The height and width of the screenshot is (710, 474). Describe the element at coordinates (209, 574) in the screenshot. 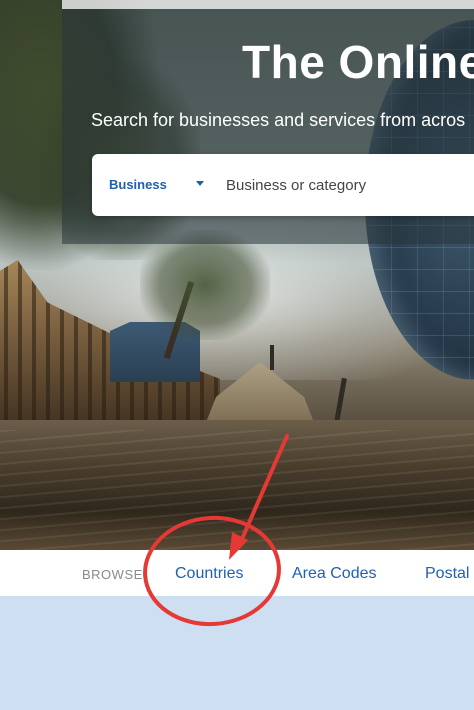

I see `browse-link-countries: Countries` at that location.